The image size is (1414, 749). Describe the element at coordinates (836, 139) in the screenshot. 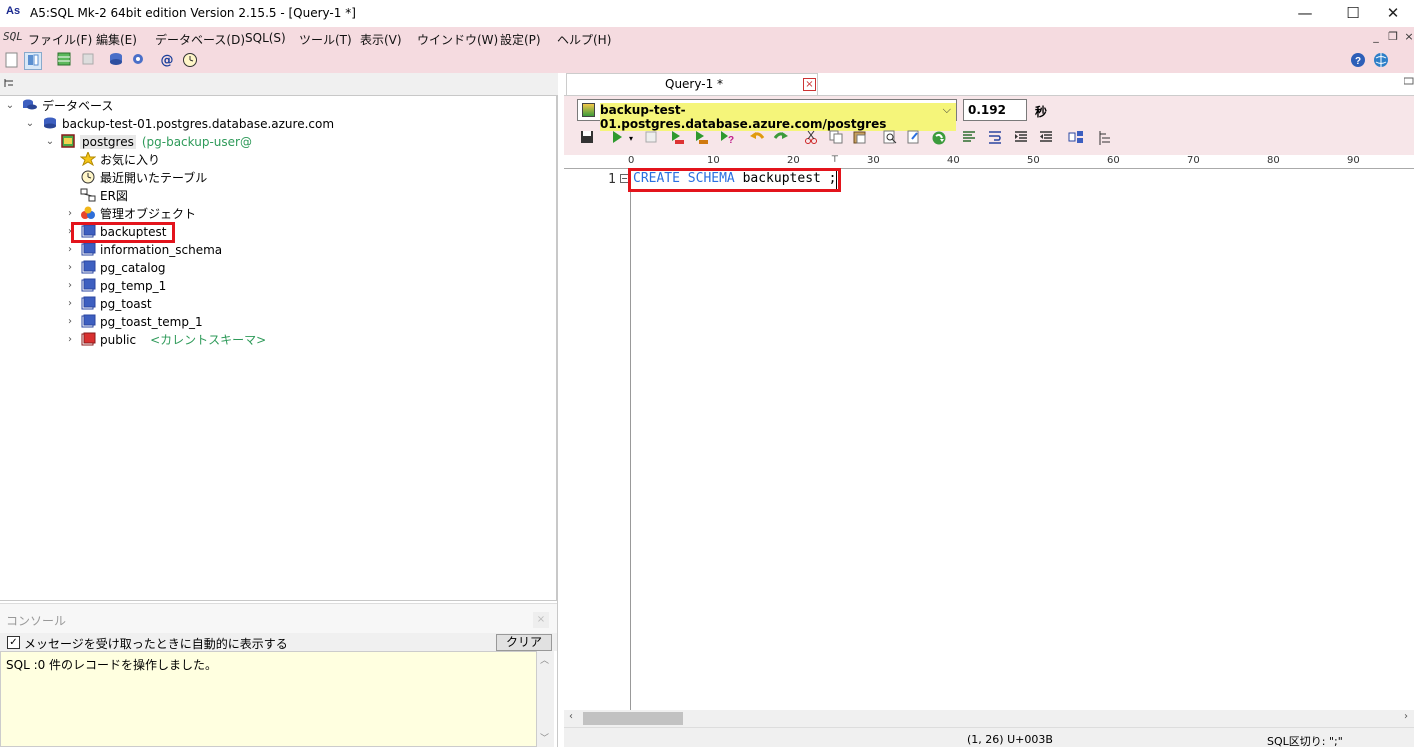

I see `copy-icon` at that location.